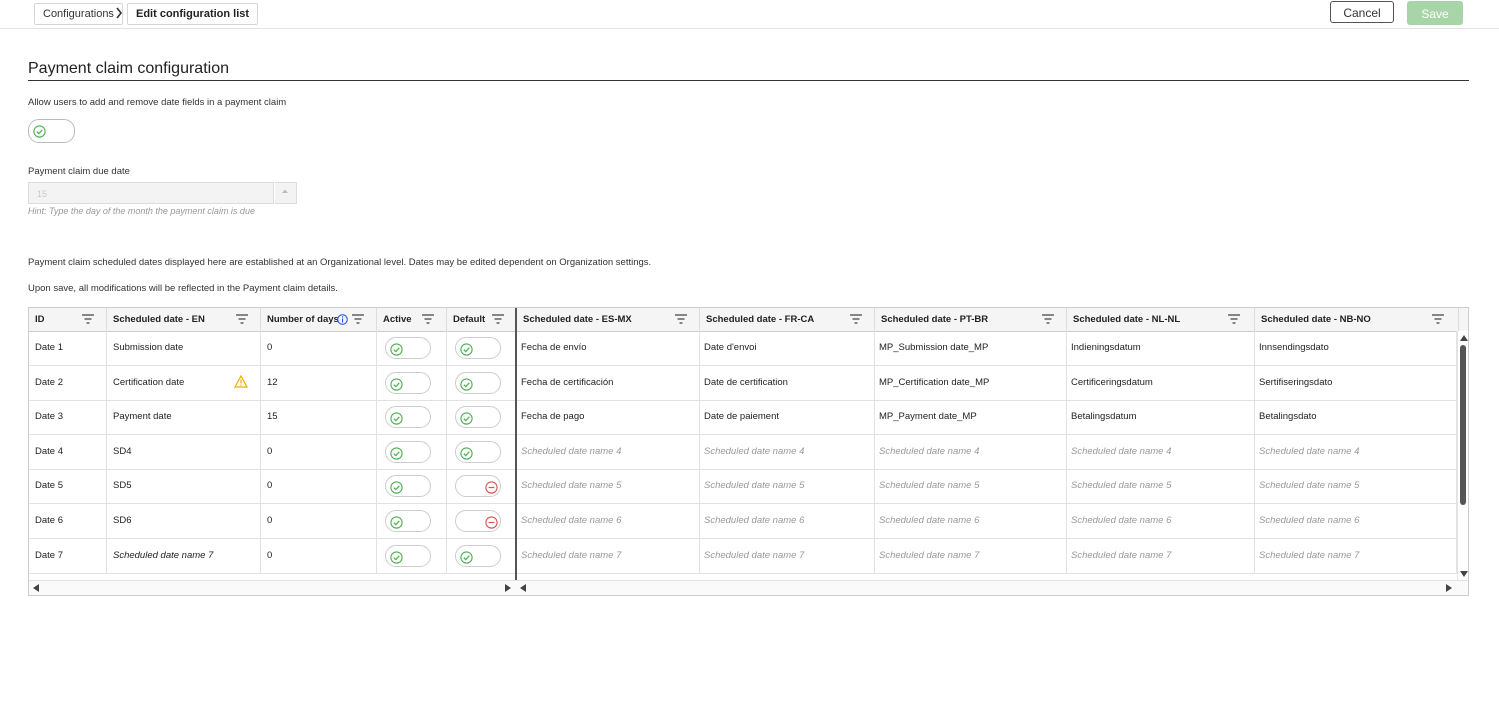 The image size is (1499, 701). What do you see at coordinates (481, 319) in the screenshot?
I see `column-header-default: Default` at bounding box center [481, 319].